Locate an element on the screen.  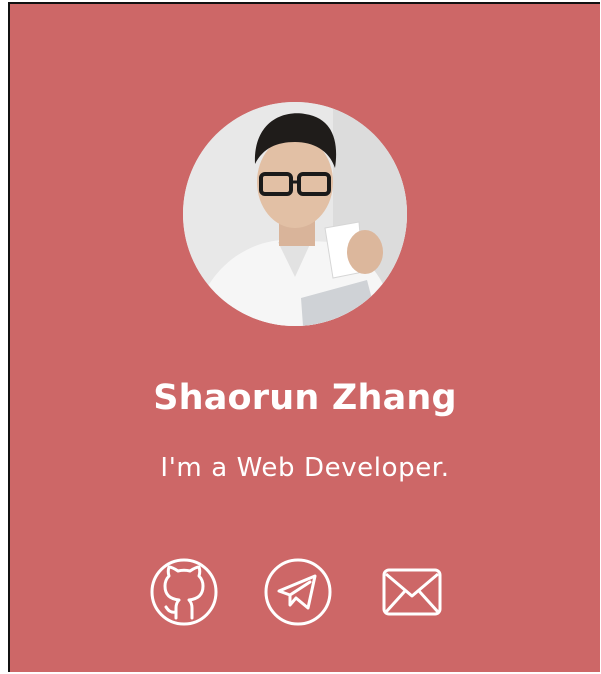
telegram-link is located at coordinates (298, 592).